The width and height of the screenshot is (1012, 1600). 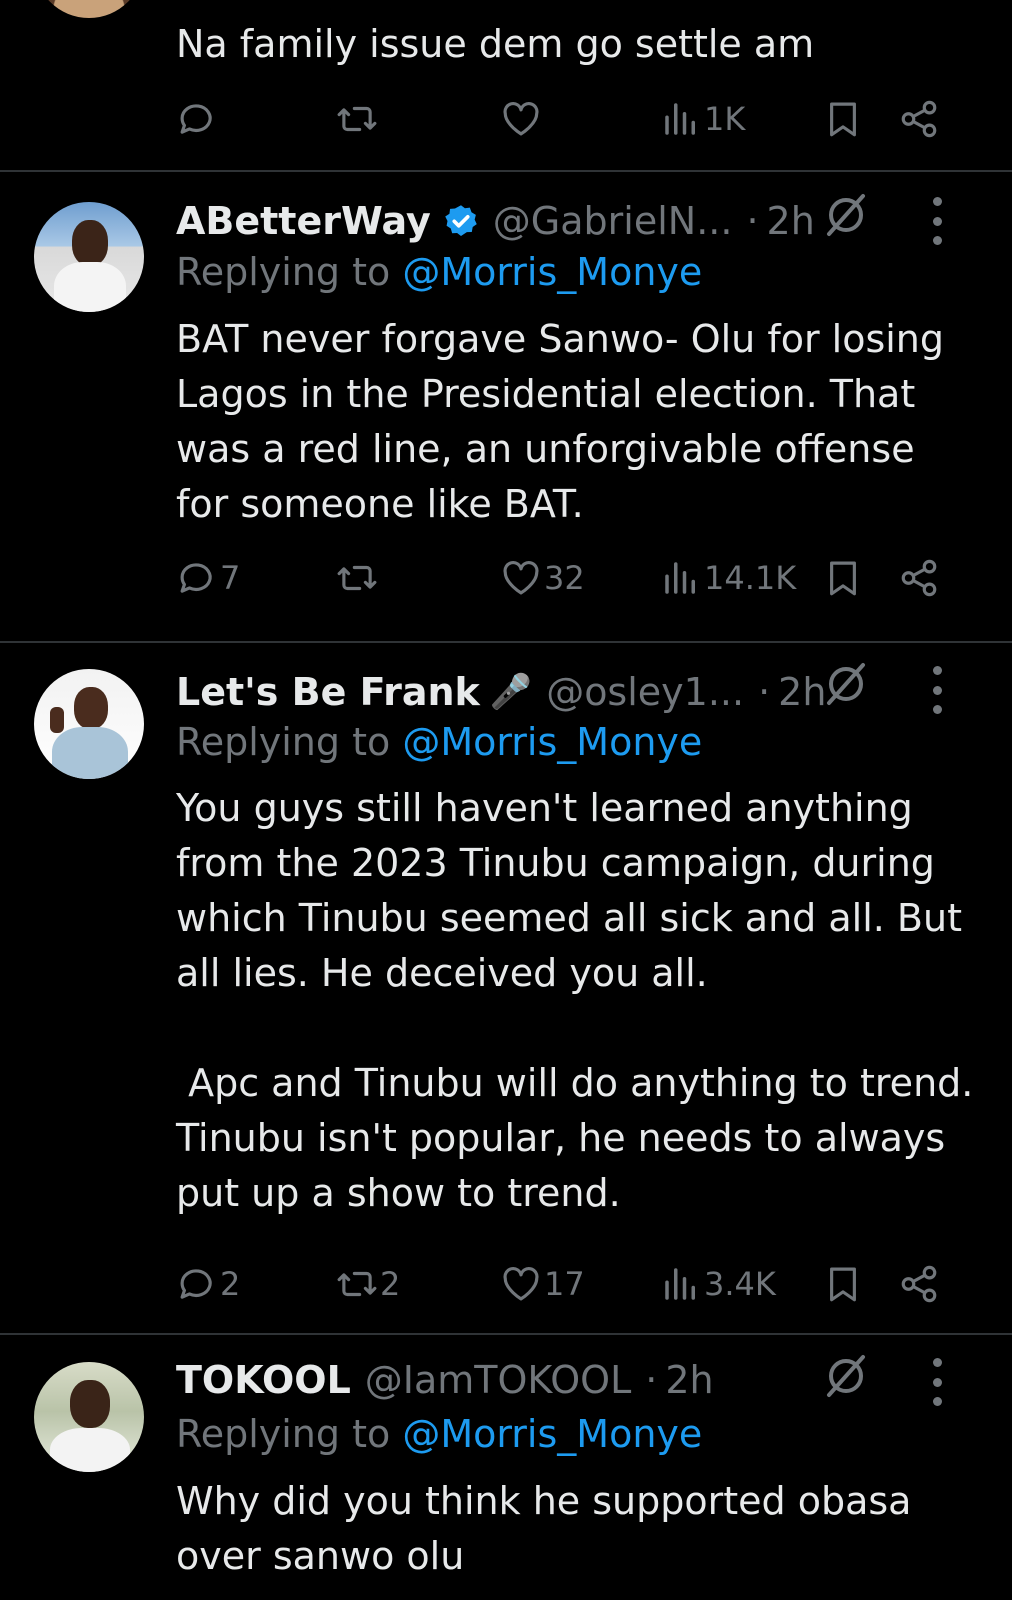 What do you see at coordinates (498, 1380) in the screenshot?
I see `user-handle: @IamTOKOOL` at bounding box center [498, 1380].